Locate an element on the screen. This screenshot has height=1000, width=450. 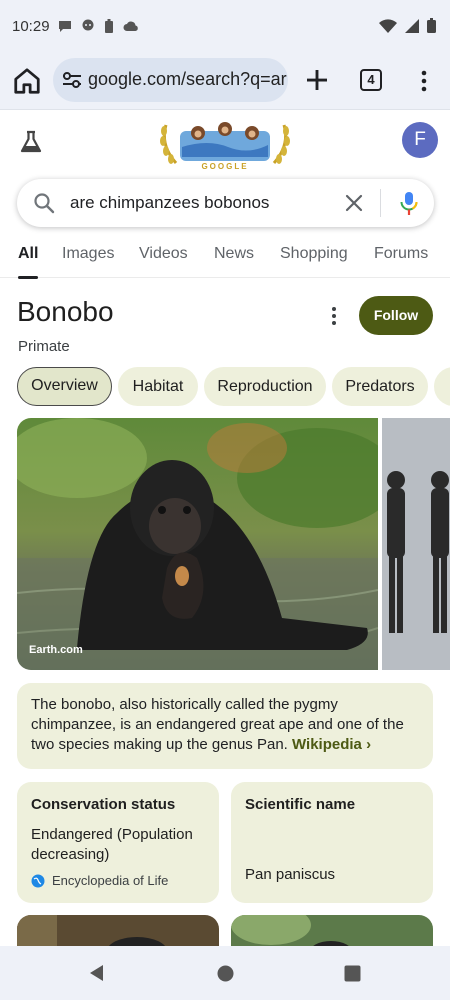
svg-text: GOOGLE is located at coordinates (224, 166).